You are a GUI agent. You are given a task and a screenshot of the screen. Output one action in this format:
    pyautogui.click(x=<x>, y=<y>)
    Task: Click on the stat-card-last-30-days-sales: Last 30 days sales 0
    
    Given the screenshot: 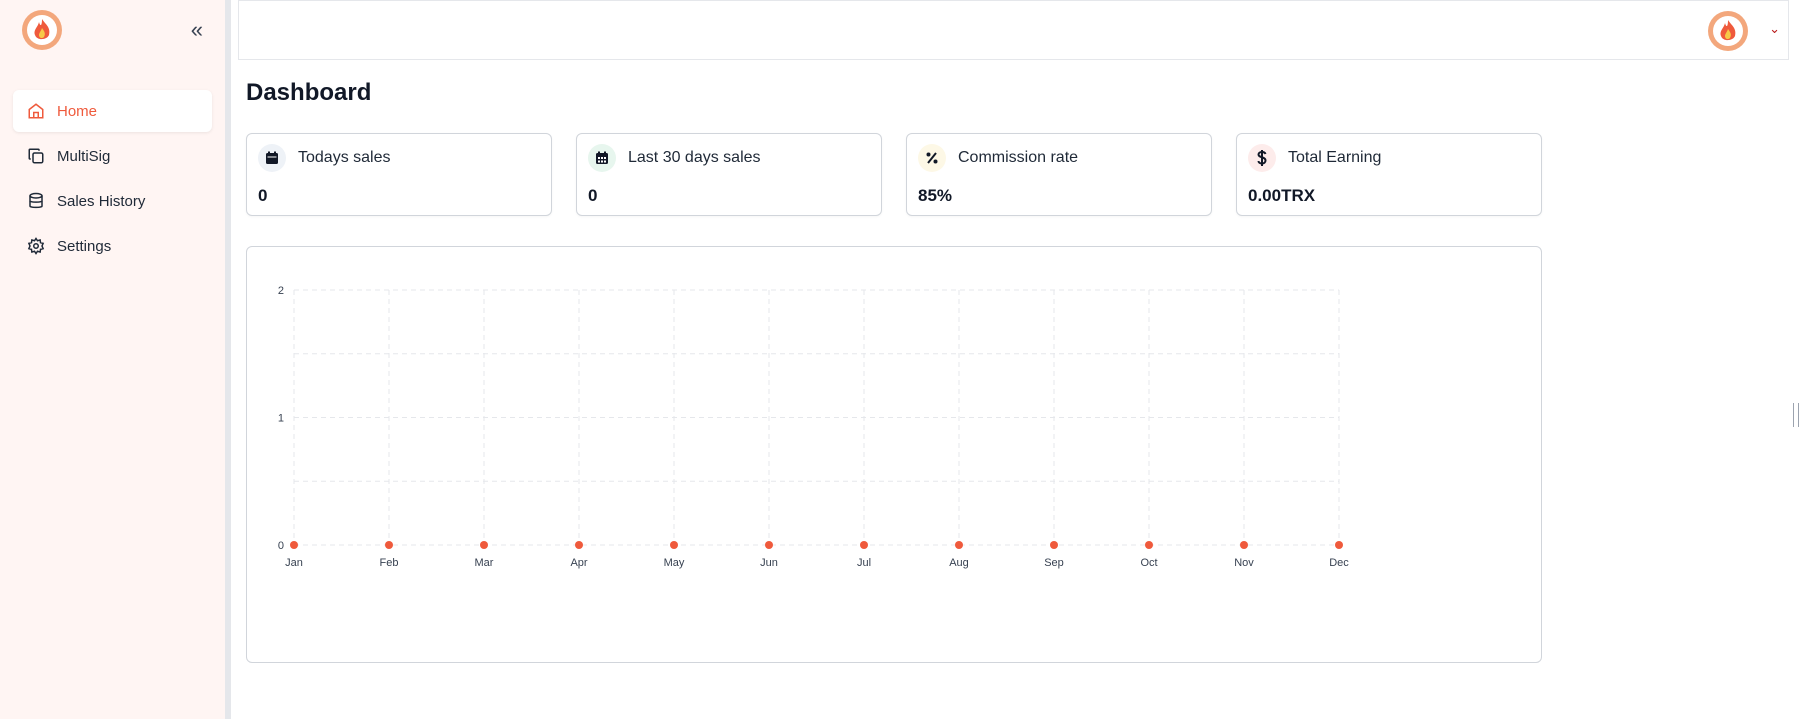 What is the action you would take?
    pyautogui.click(x=729, y=174)
    